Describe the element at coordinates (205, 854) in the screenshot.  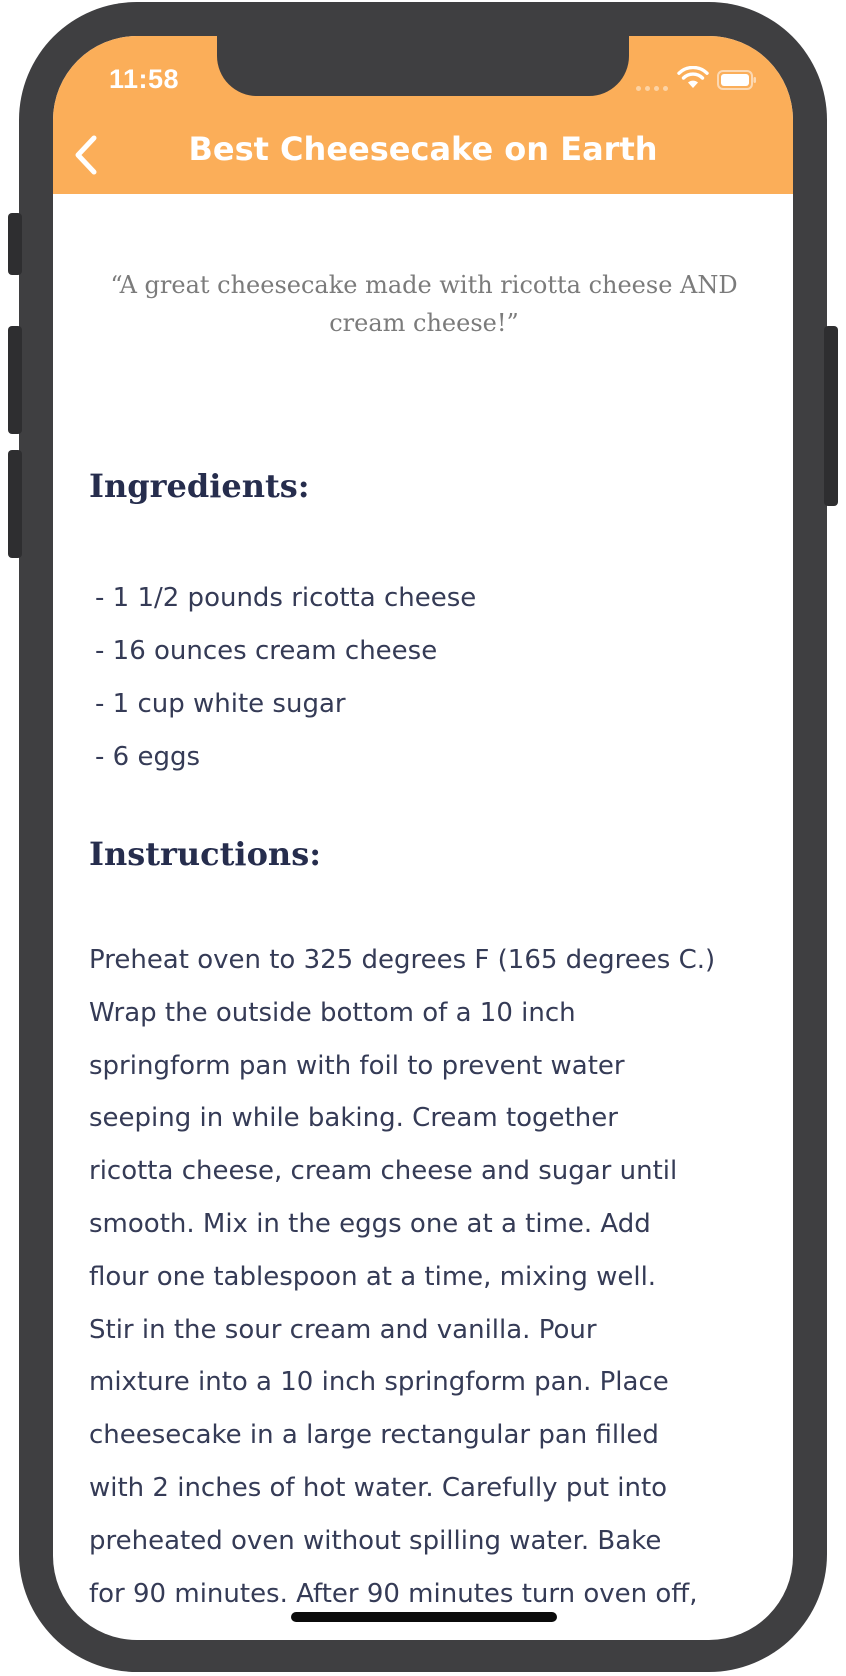
I see `instructions-heading: Instructions:` at that location.